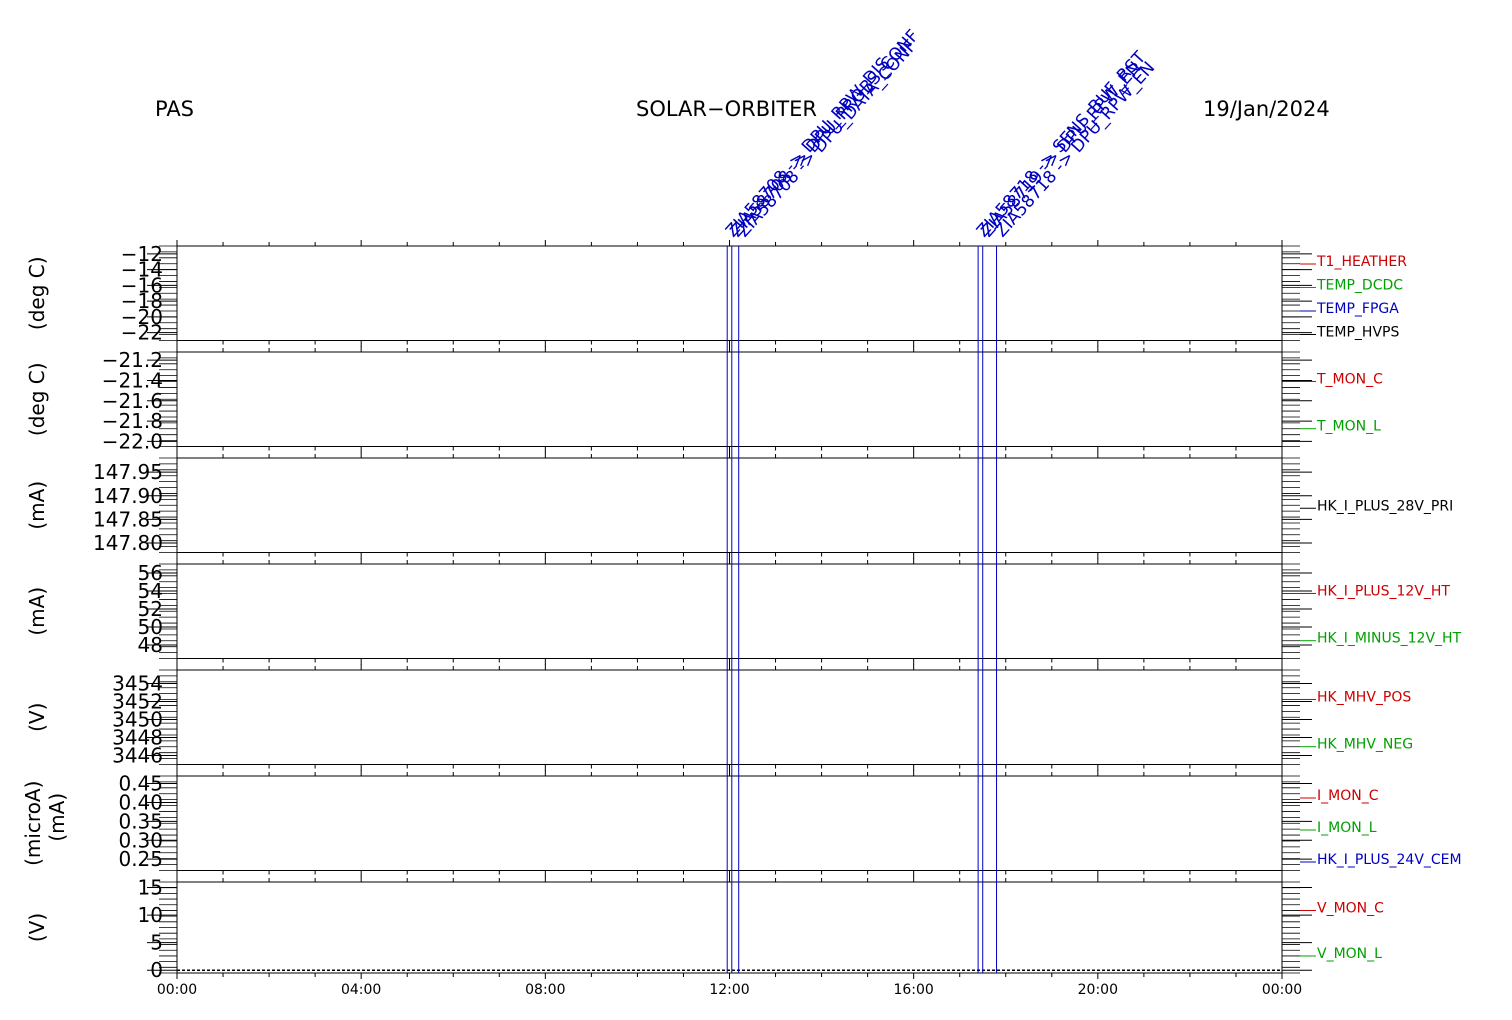 The height and width of the screenshot is (1020, 1512). What do you see at coordinates (1364, 697) in the screenshot?
I see `series-label: HK_MHV_POS` at bounding box center [1364, 697].